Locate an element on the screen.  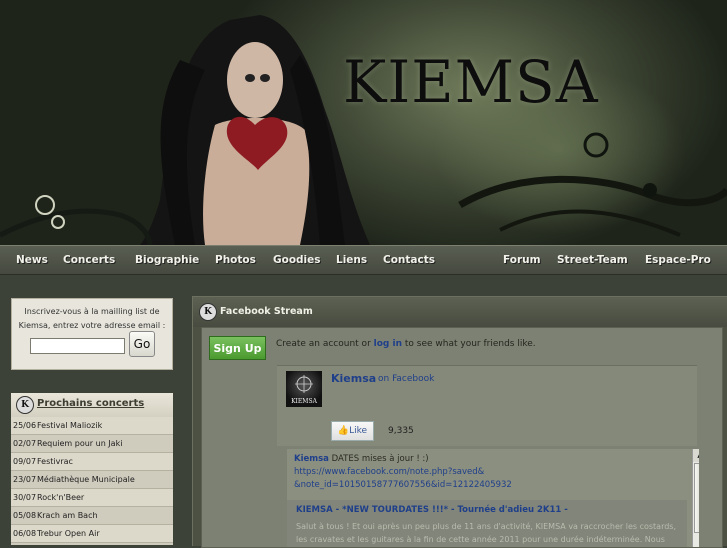
log-in-link: log in is located at coordinates (388, 344).